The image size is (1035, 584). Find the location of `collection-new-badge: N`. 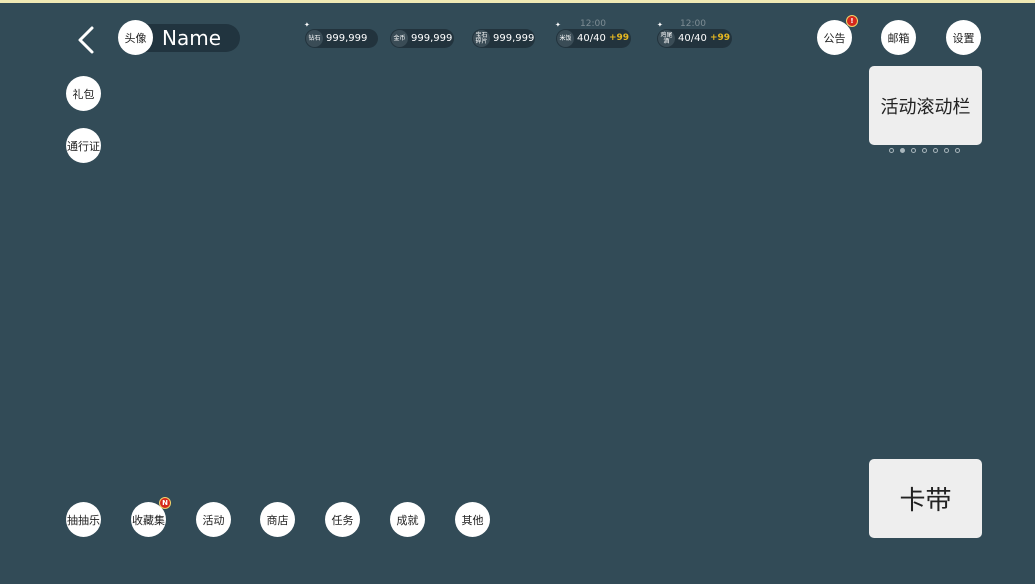

collection-new-badge: N is located at coordinates (165, 503).